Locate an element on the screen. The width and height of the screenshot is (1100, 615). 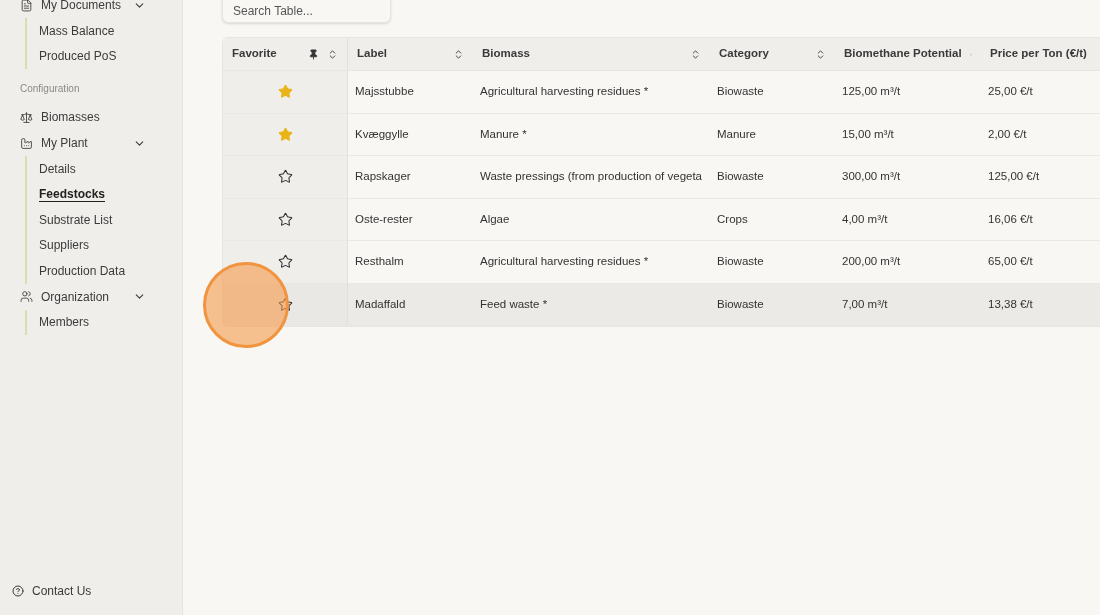
column-header: Price per Ton (€/t) is located at coordinates (1040, 54).